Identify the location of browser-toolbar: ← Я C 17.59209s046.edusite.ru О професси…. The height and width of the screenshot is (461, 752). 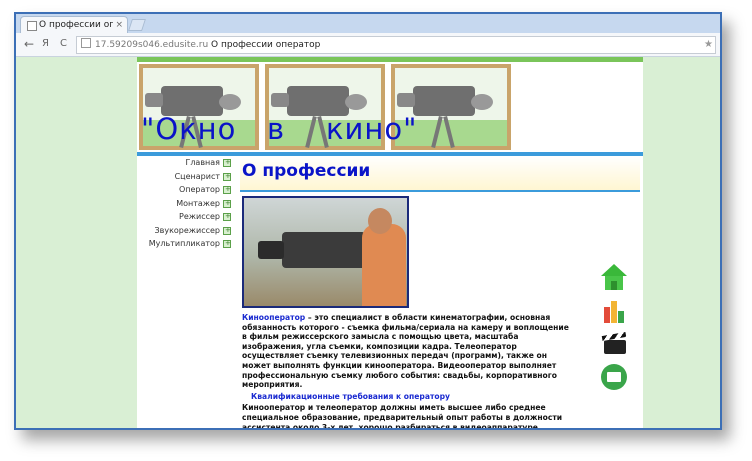
(368, 45).